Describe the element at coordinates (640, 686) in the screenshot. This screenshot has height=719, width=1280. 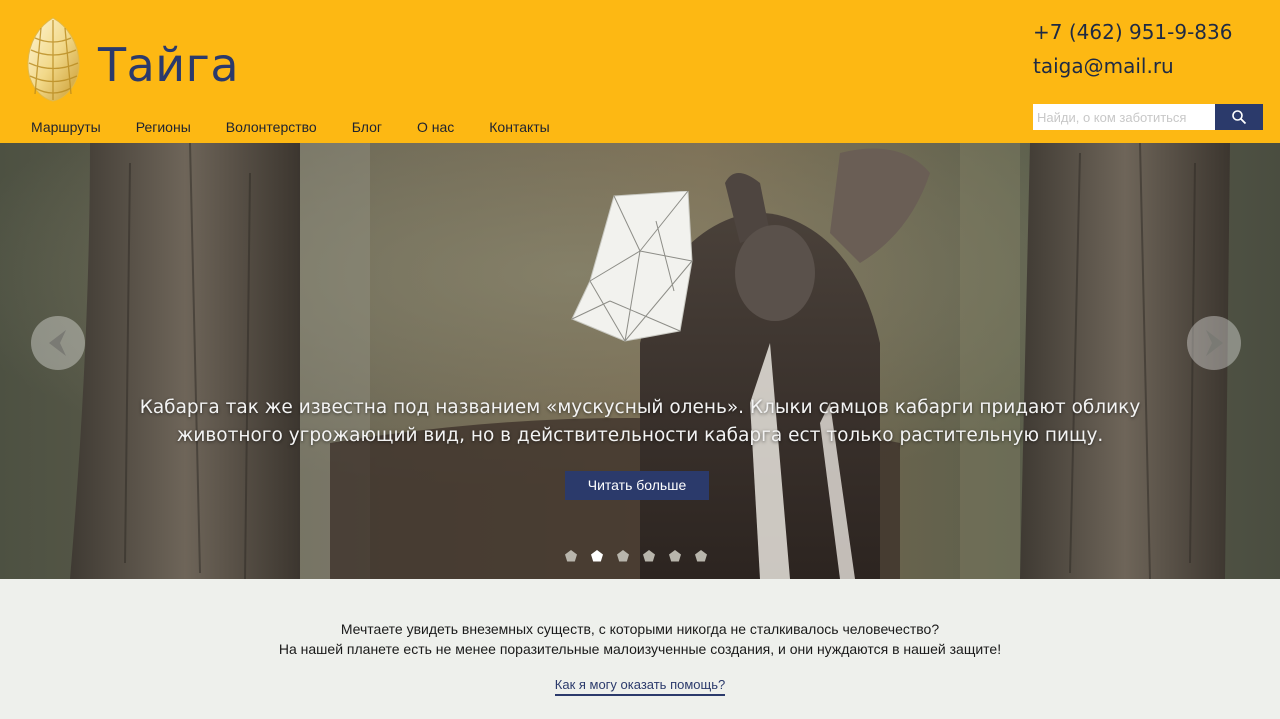
I see `help-link: Как я могу оказать помощь?` at that location.